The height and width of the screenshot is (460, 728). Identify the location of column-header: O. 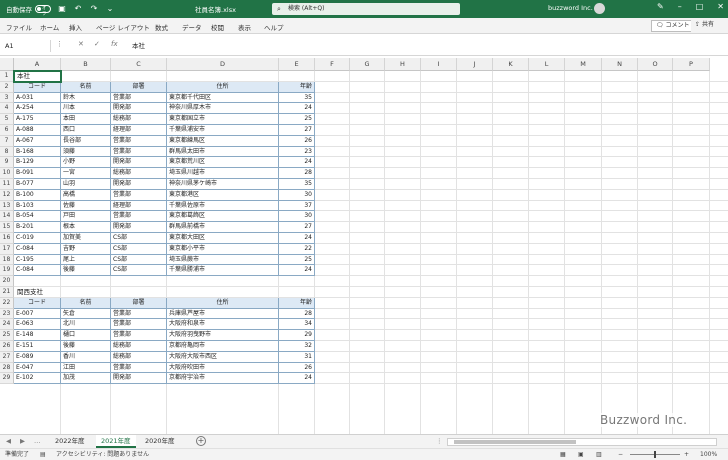
(655, 64).